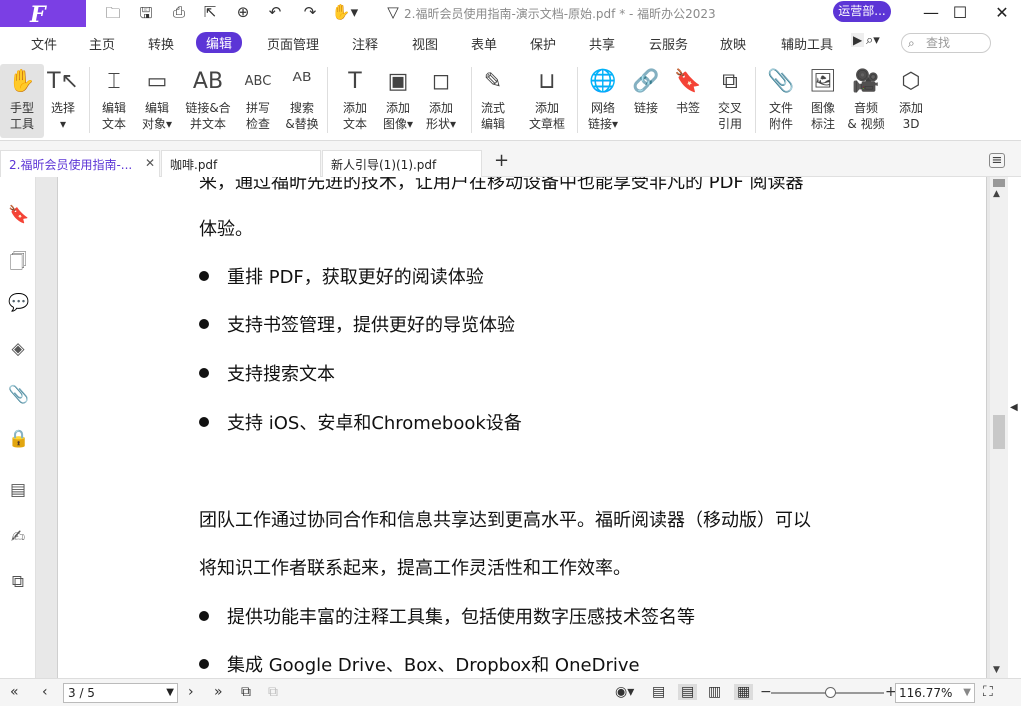 This screenshot has width=1021, height=706. What do you see at coordinates (668, 43) in the screenshot?
I see `menu-item: 云服务` at bounding box center [668, 43].